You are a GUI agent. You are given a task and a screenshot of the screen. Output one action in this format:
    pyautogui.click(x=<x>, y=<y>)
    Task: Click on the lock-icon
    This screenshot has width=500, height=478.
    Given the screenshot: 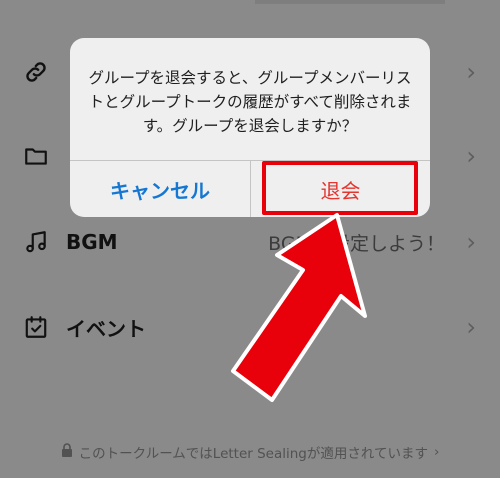 What is the action you would take?
    pyautogui.click(x=67, y=452)
    